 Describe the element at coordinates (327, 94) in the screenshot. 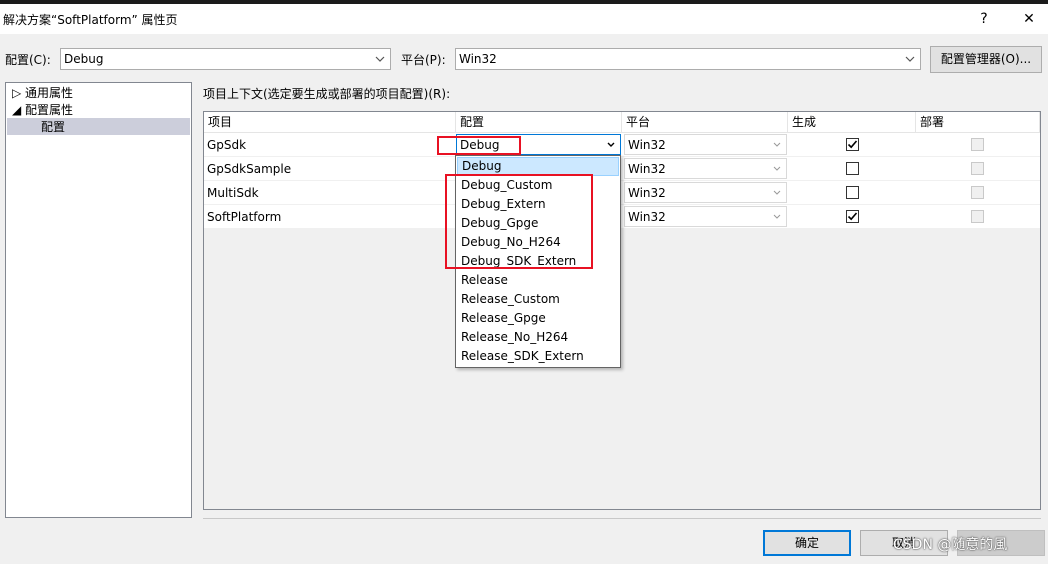

I see `context-label: 项目上下文(选定要生成或部署的项目配置)(R):` at that location.